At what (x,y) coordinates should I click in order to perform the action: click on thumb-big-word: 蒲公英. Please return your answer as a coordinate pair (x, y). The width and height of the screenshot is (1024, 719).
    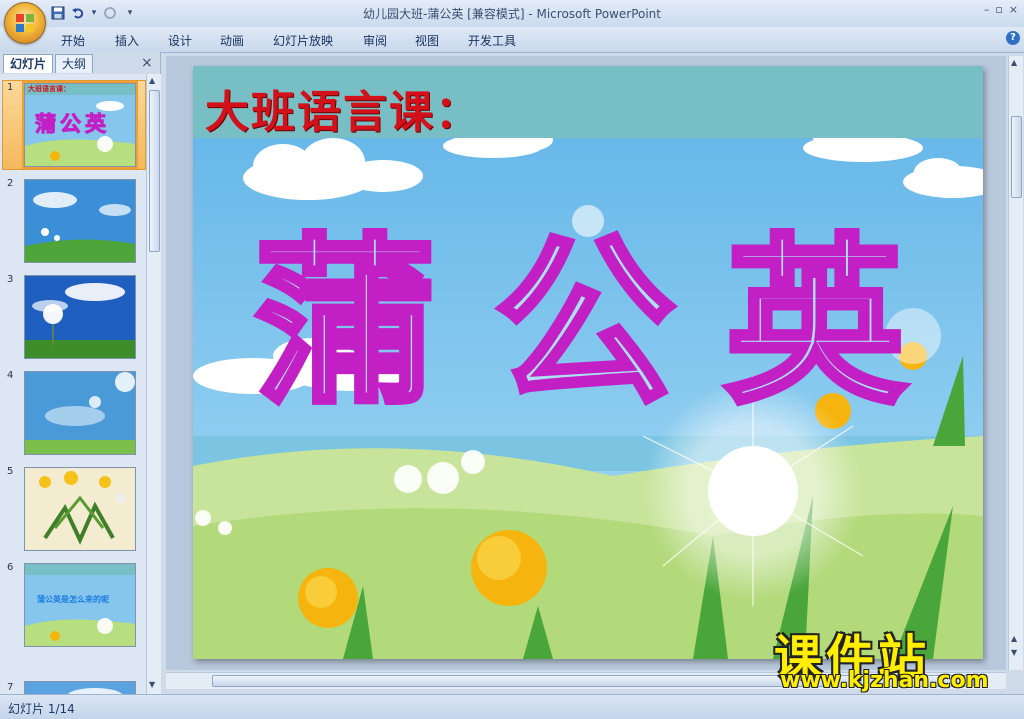
    Looking at the image, I should click on (72, 124).